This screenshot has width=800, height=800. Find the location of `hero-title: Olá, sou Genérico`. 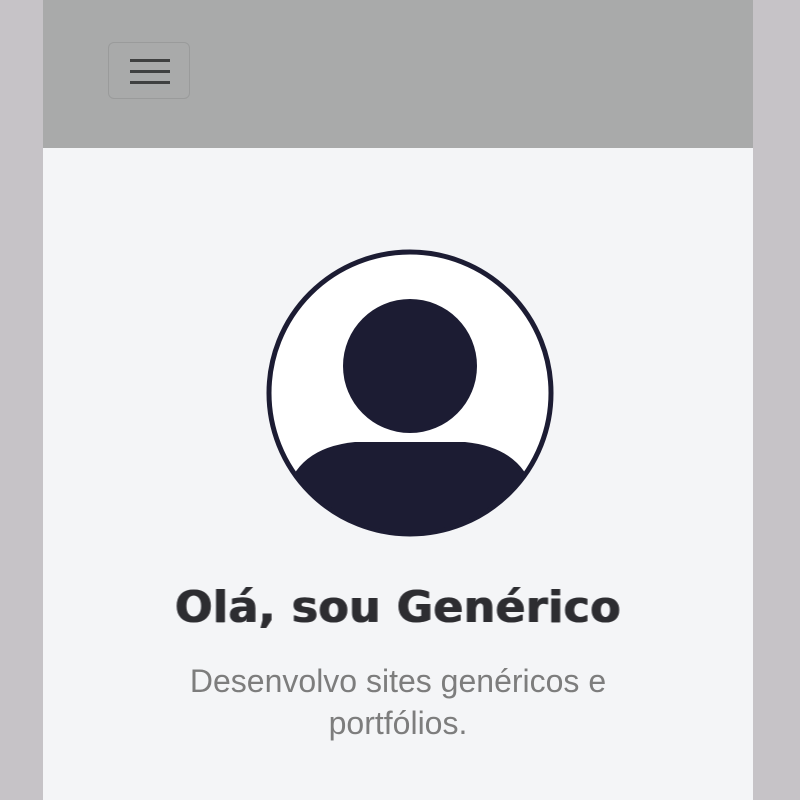

hero-title: Olá, sou Genérico is located at coordinates (398, 607).